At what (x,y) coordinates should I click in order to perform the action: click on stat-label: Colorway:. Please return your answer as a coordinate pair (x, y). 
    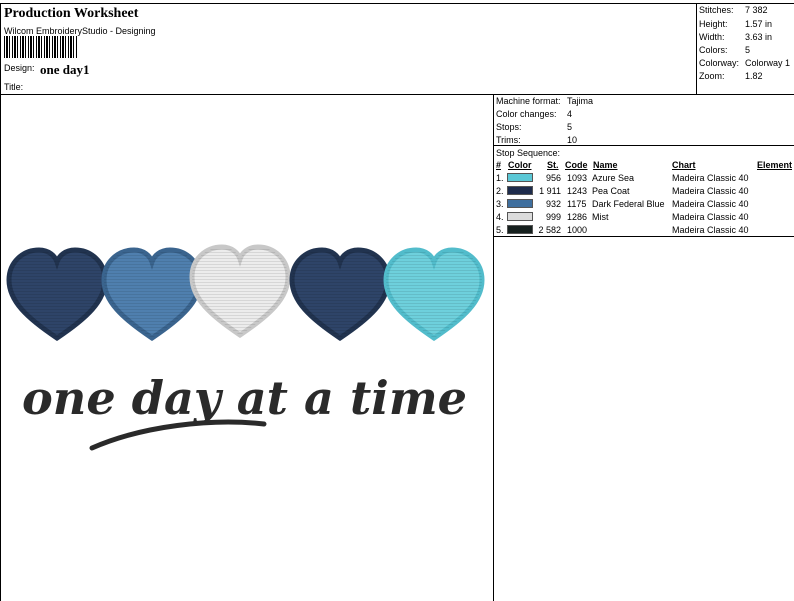
    Looking at the image, I should click on (719, 63).